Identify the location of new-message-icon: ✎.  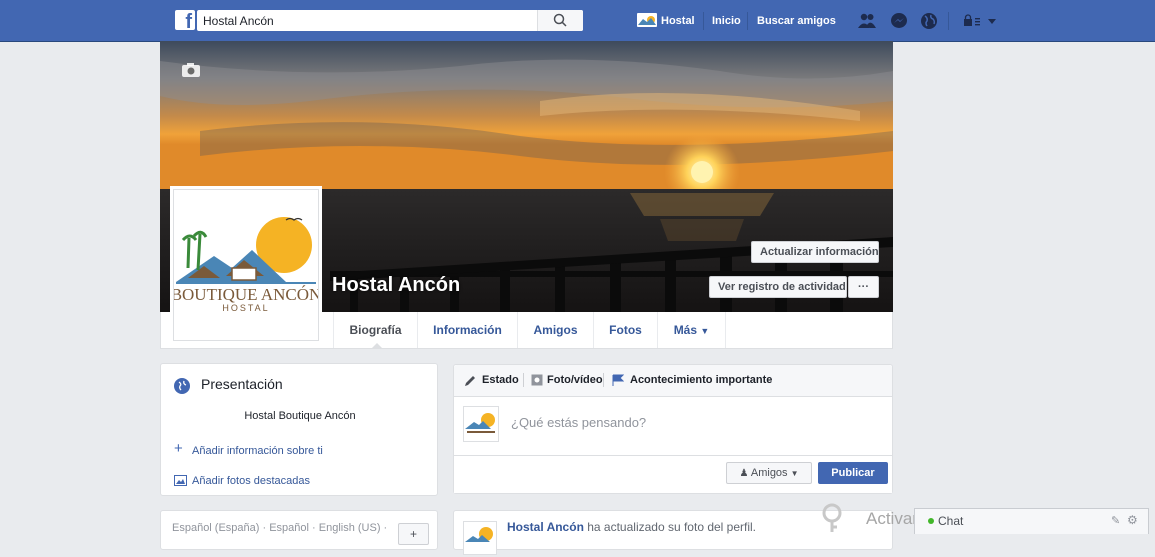
(1115, 520).